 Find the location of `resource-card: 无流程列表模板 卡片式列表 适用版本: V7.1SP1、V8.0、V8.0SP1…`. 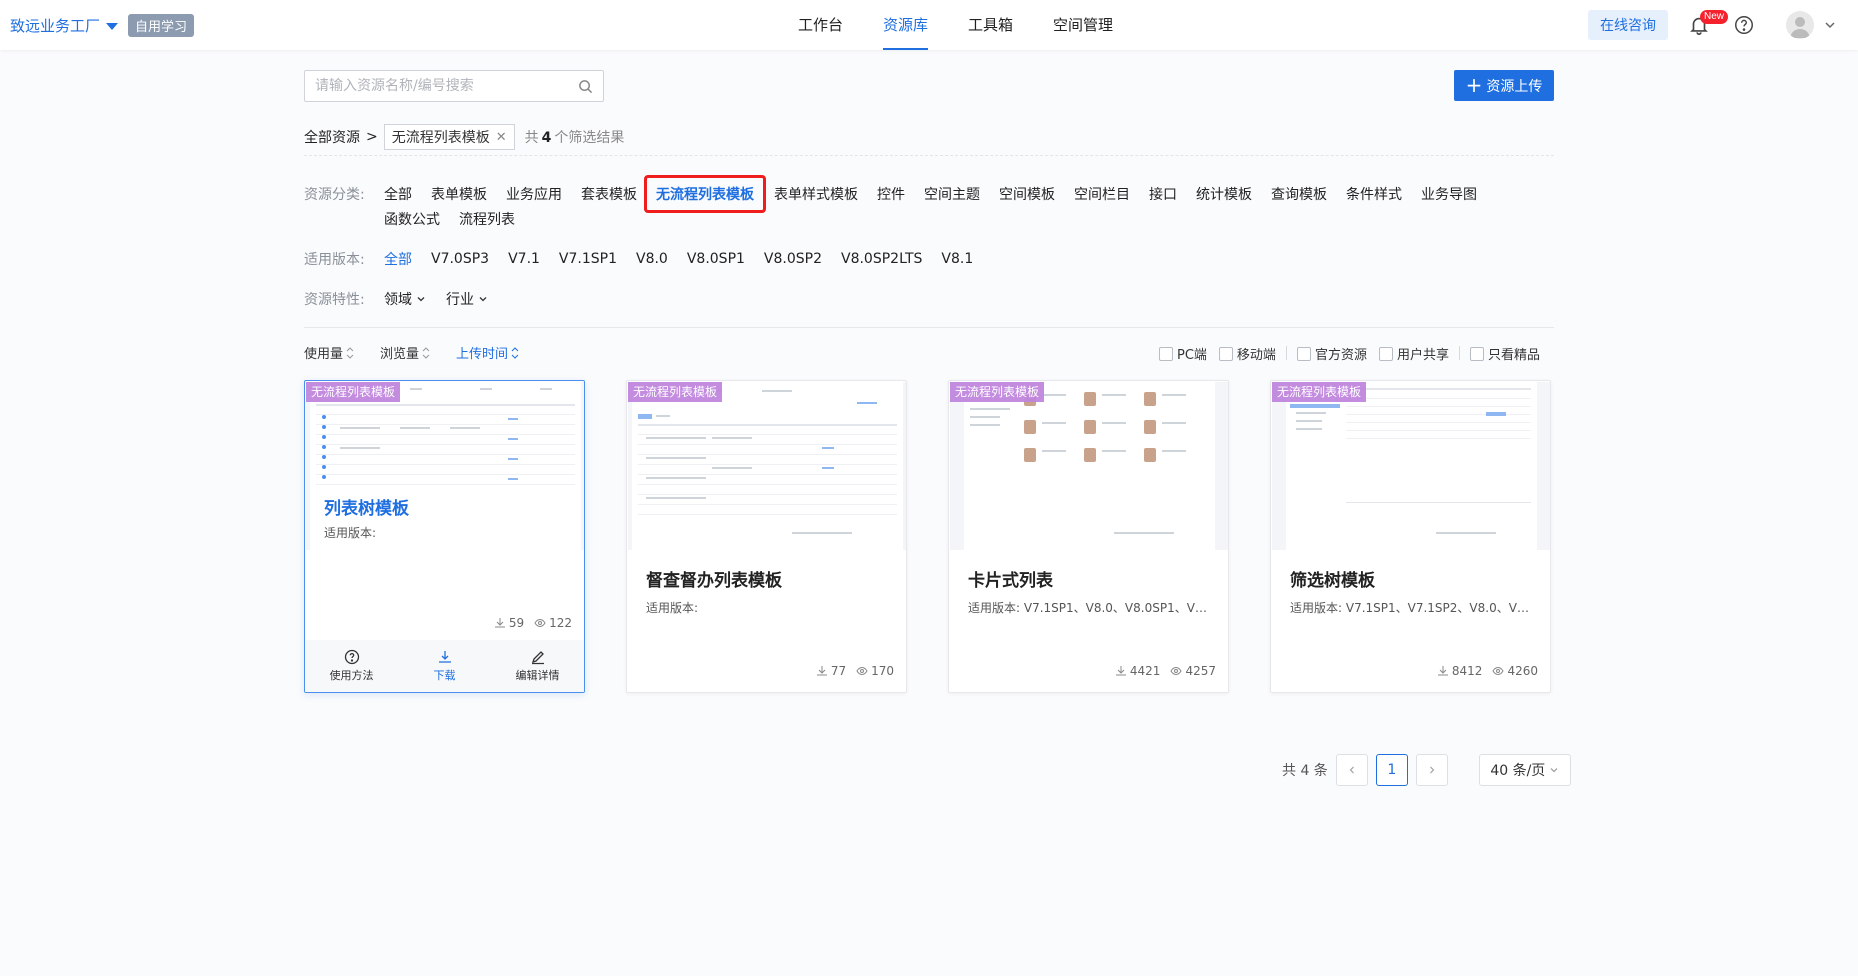

resource-card: 无流程列表模板 卡片式列表 适用版本: V7.1SP1、V8.0、V8.0SP1… is located at coordinates (1088, 536).